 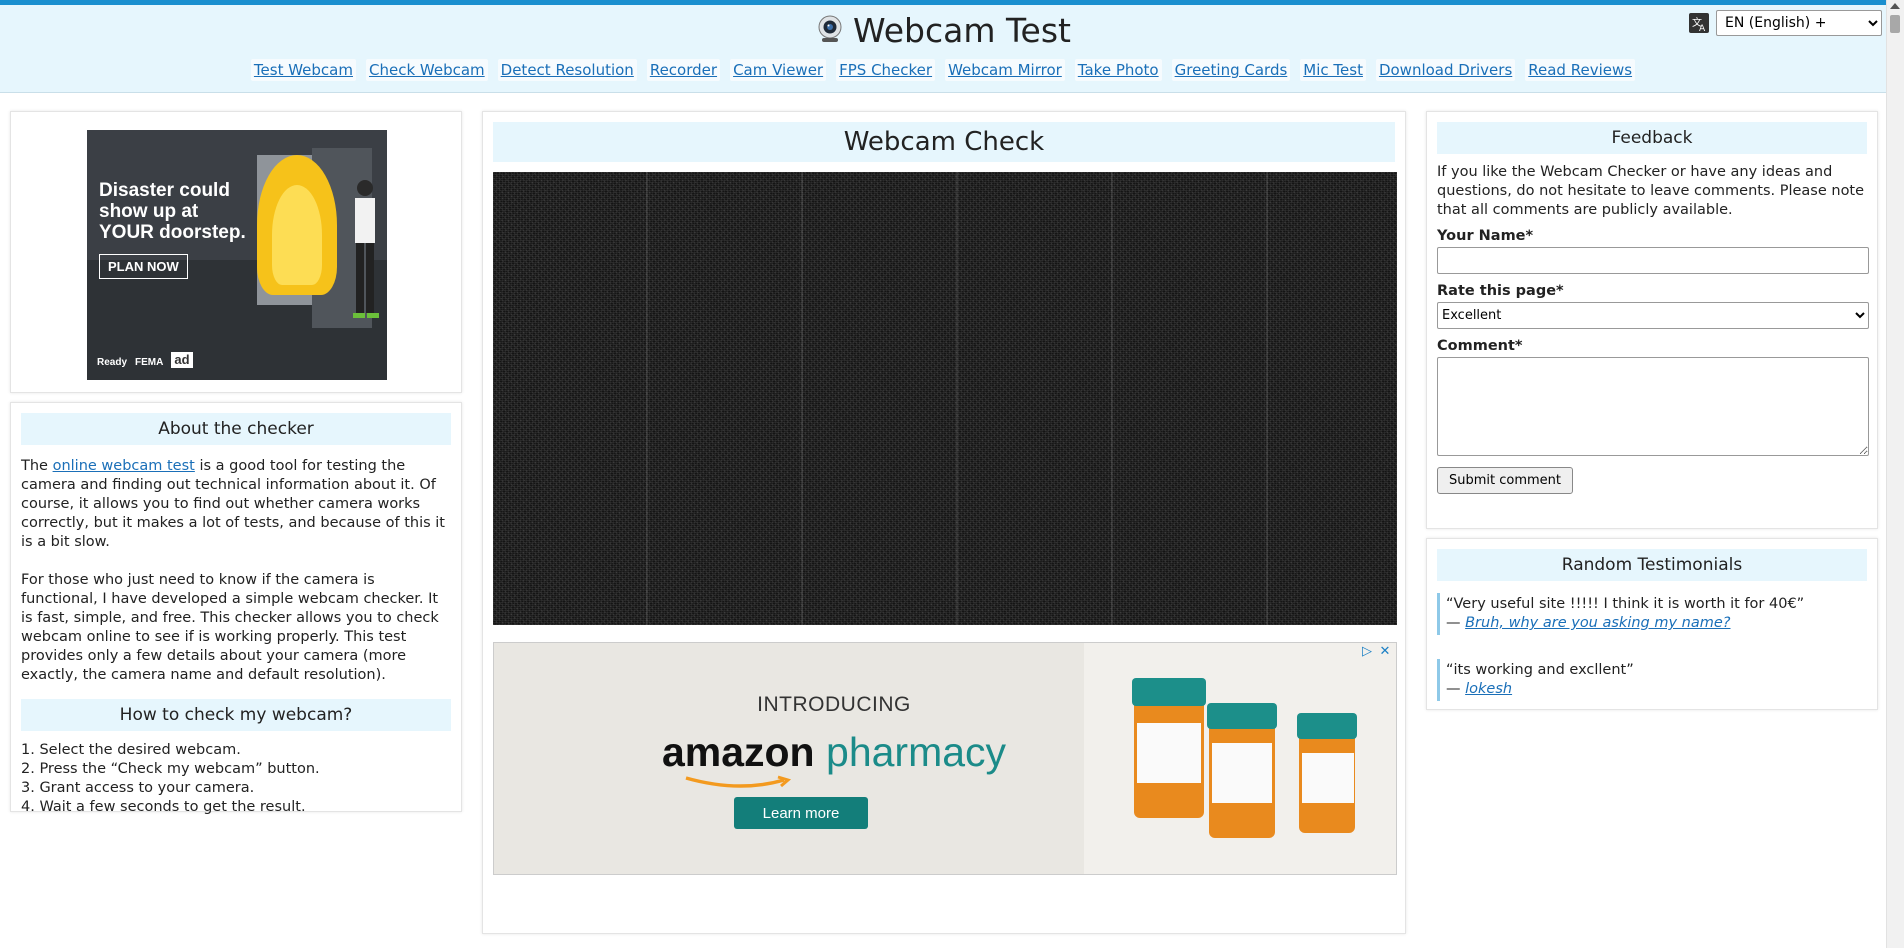 What do you see at coordinates (1231, 70) in the screenshot?
I see `nav-greeting-cards: Greeting Cards` at bounding box center [1231, 70].